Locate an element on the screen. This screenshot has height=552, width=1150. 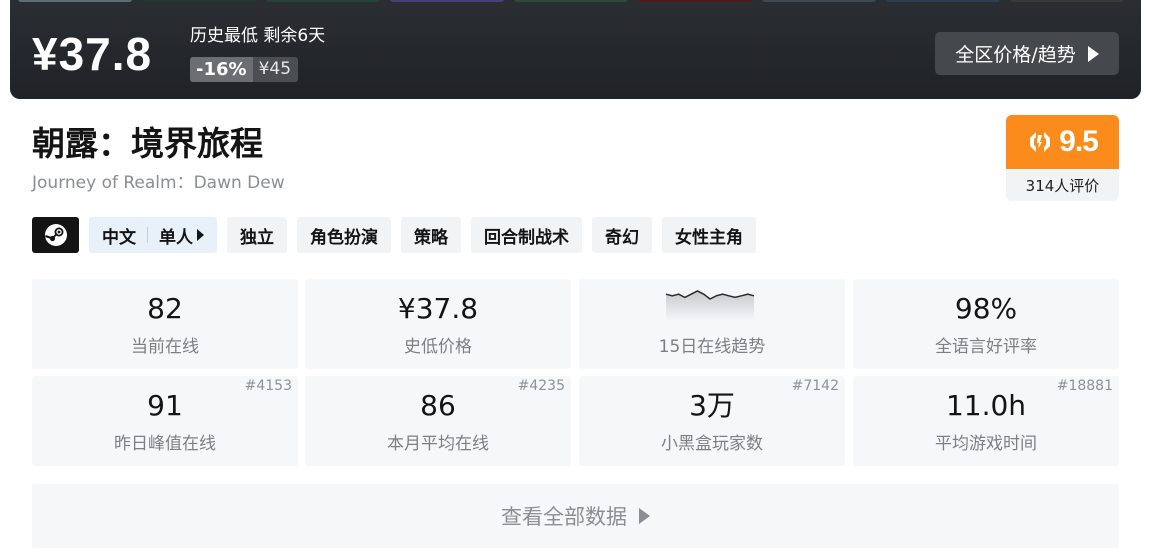
stat-monthly-average: #4235 86 本月平均在线 is located at coordinates (438, 421).